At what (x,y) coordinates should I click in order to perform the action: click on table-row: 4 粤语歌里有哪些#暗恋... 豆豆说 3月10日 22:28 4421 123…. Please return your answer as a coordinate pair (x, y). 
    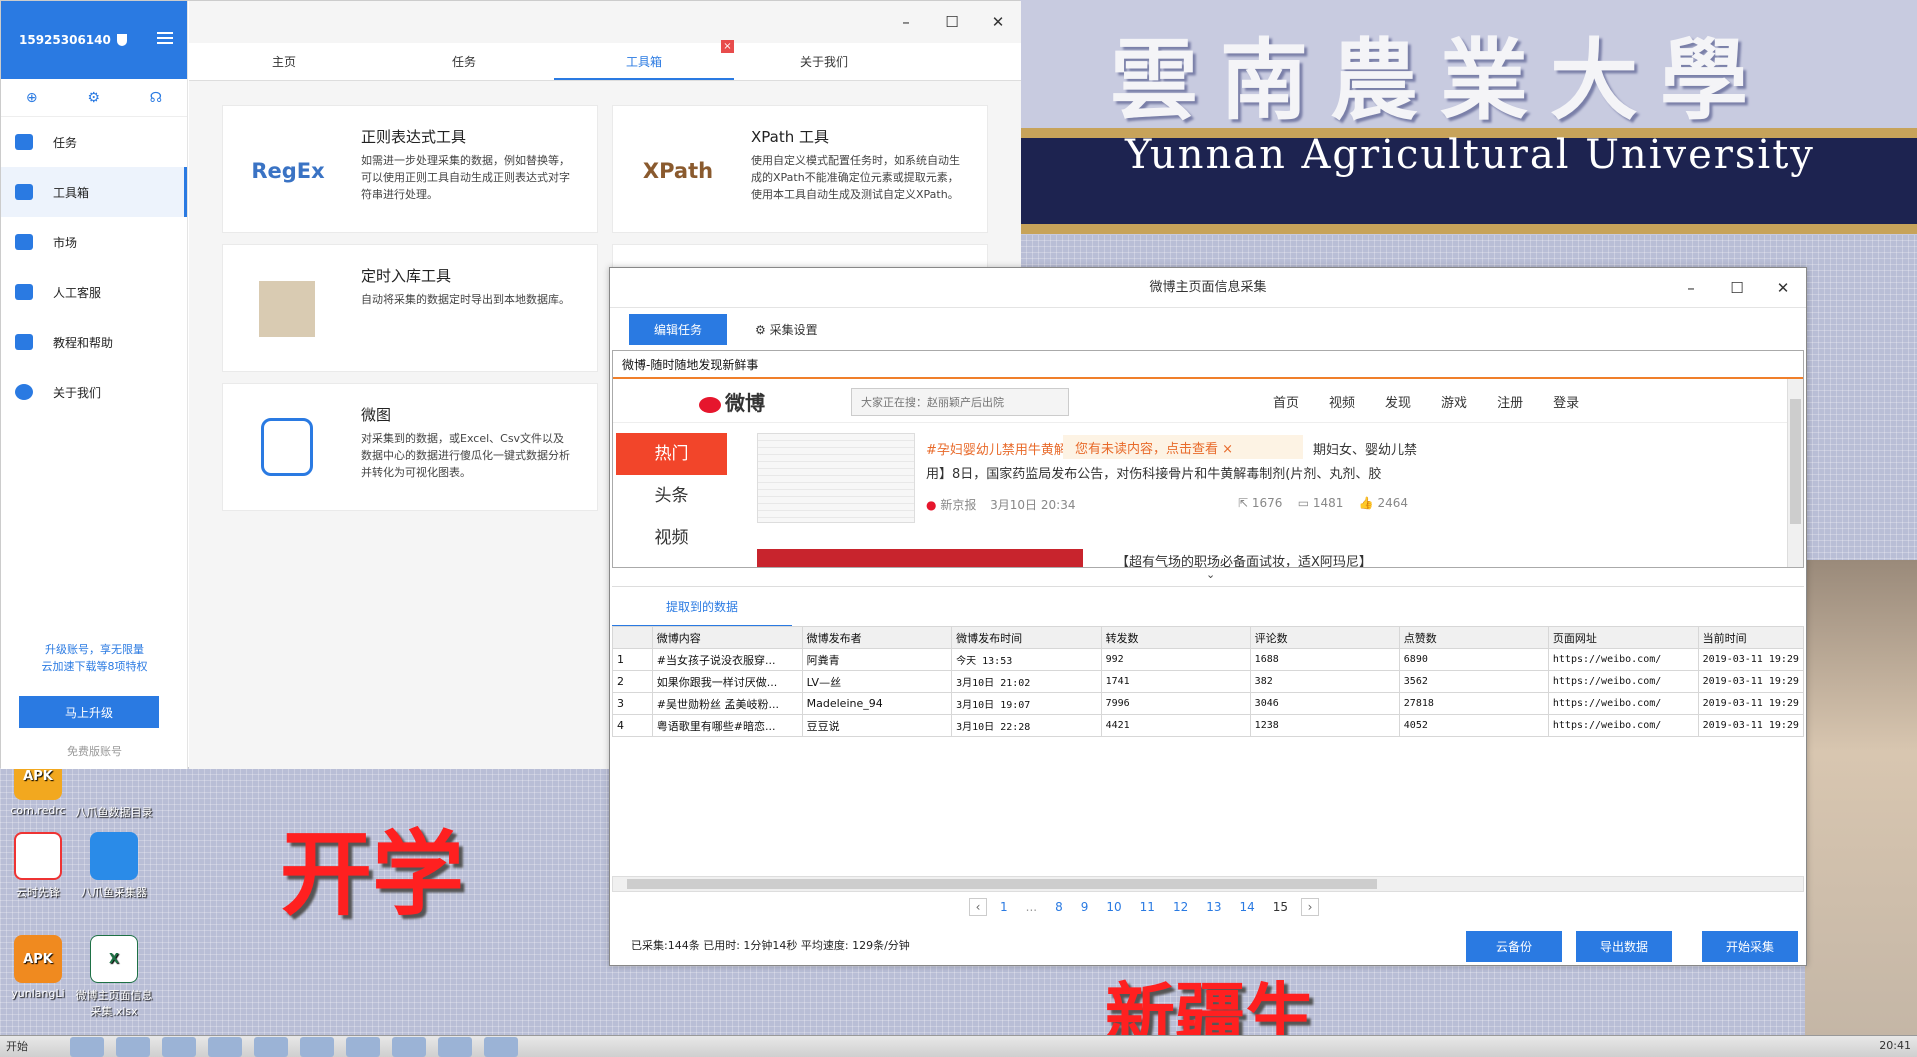
    Looking at the image, I should click on (1208, 725).